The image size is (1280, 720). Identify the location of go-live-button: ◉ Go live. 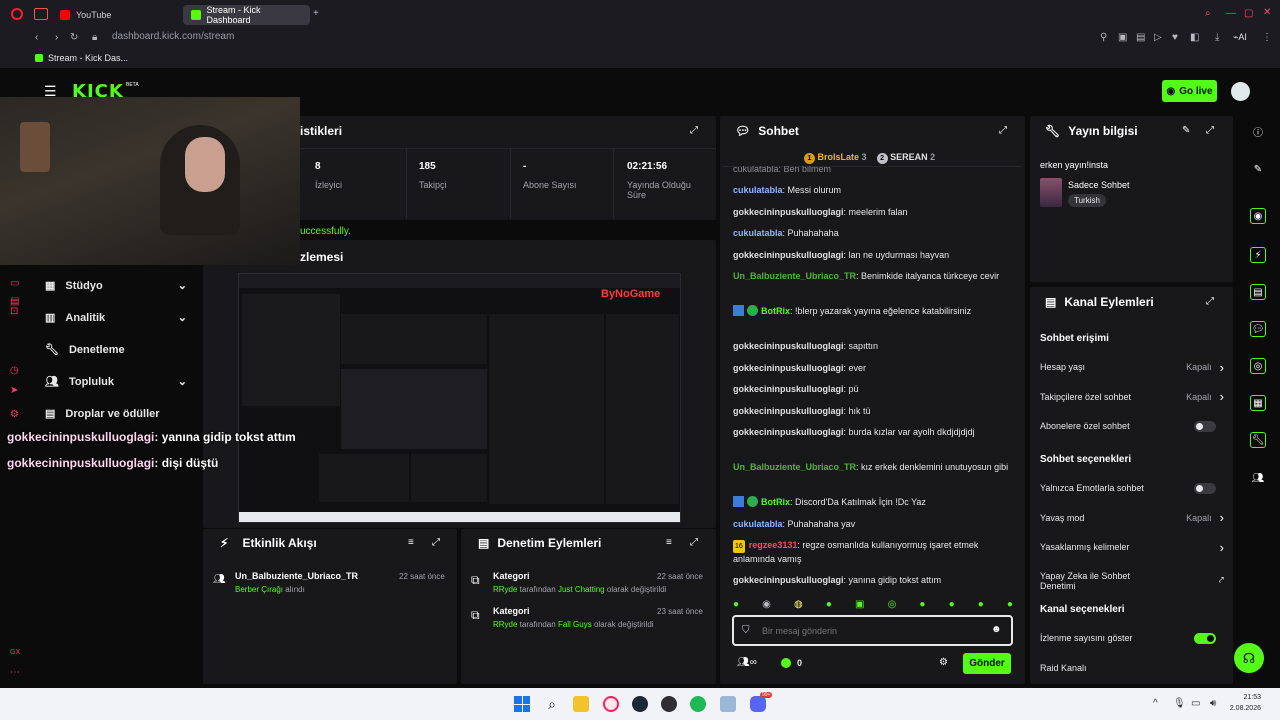
(1189, 91).